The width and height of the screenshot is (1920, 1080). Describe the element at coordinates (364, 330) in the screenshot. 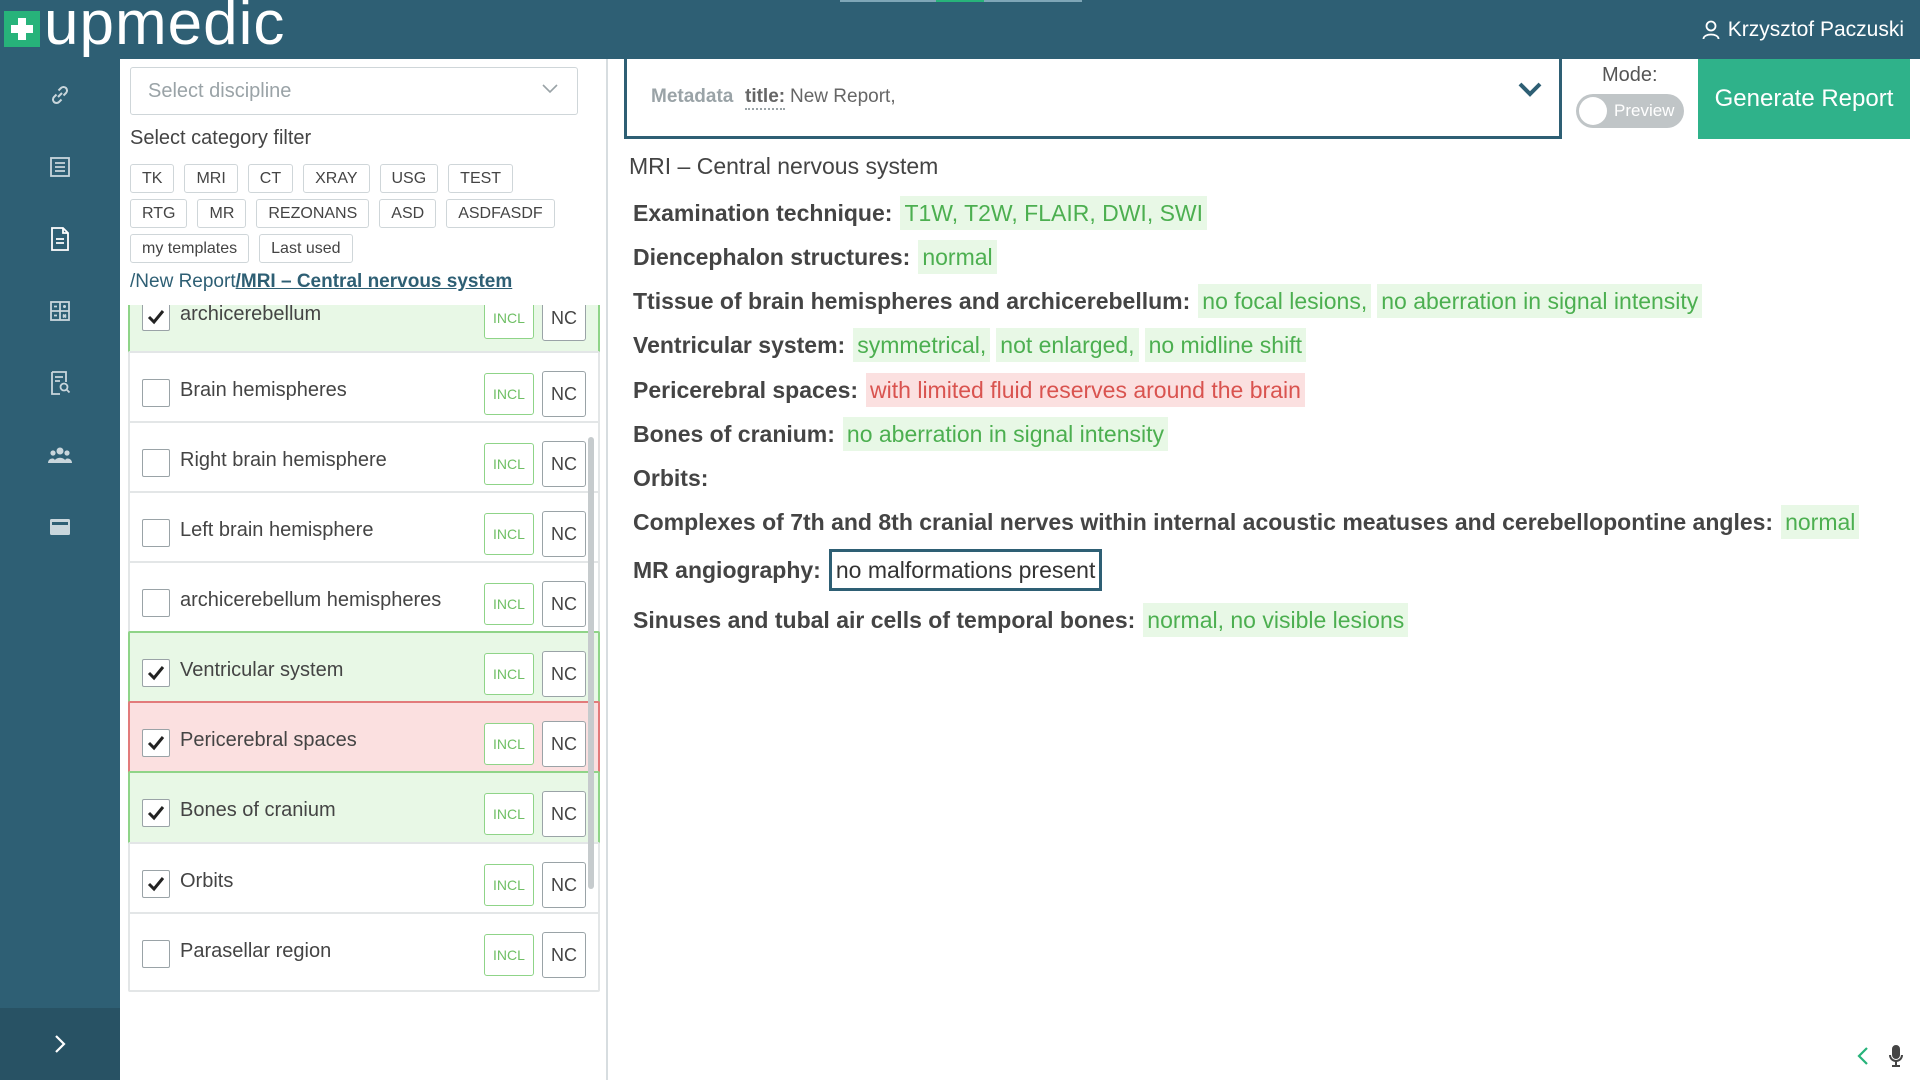

I see `section-item: archicerebellum INCL NC` at that location.